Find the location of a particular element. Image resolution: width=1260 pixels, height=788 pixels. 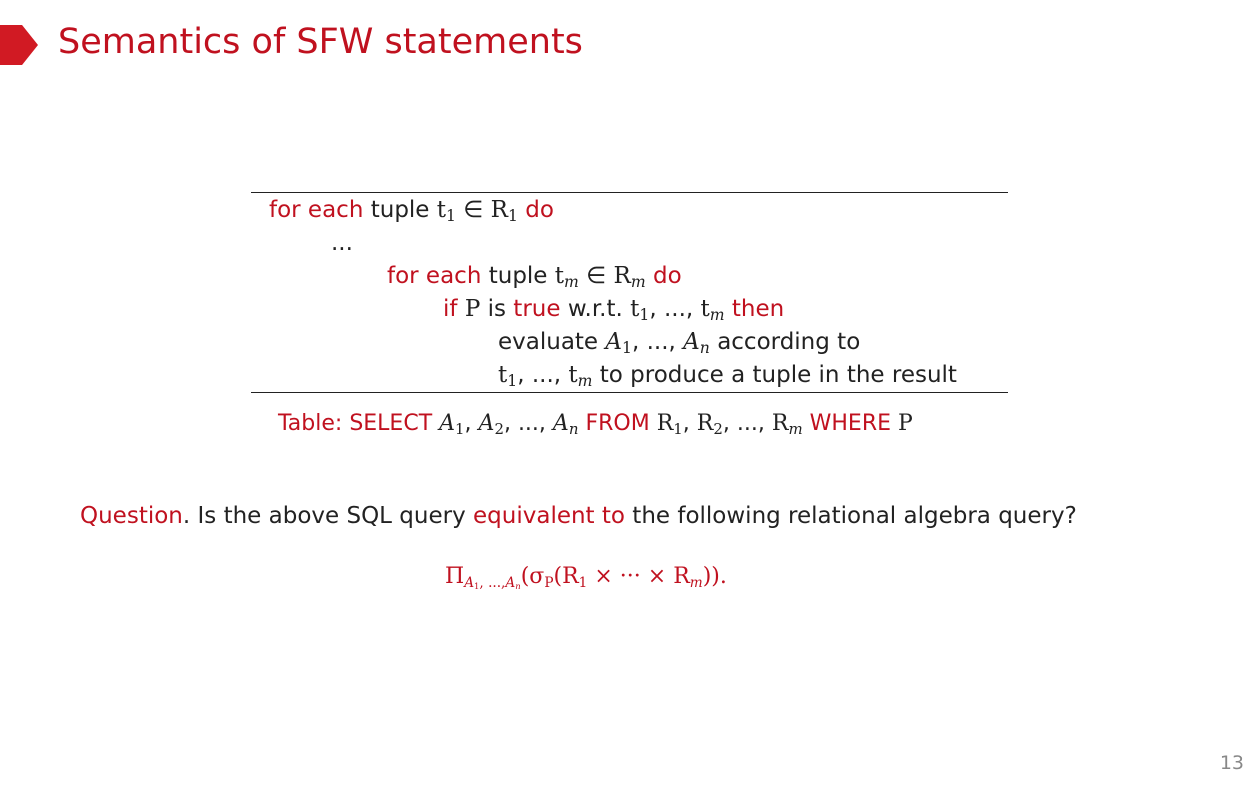

projection-subscript: A1, ...,An is located at coordinates (492, 583).